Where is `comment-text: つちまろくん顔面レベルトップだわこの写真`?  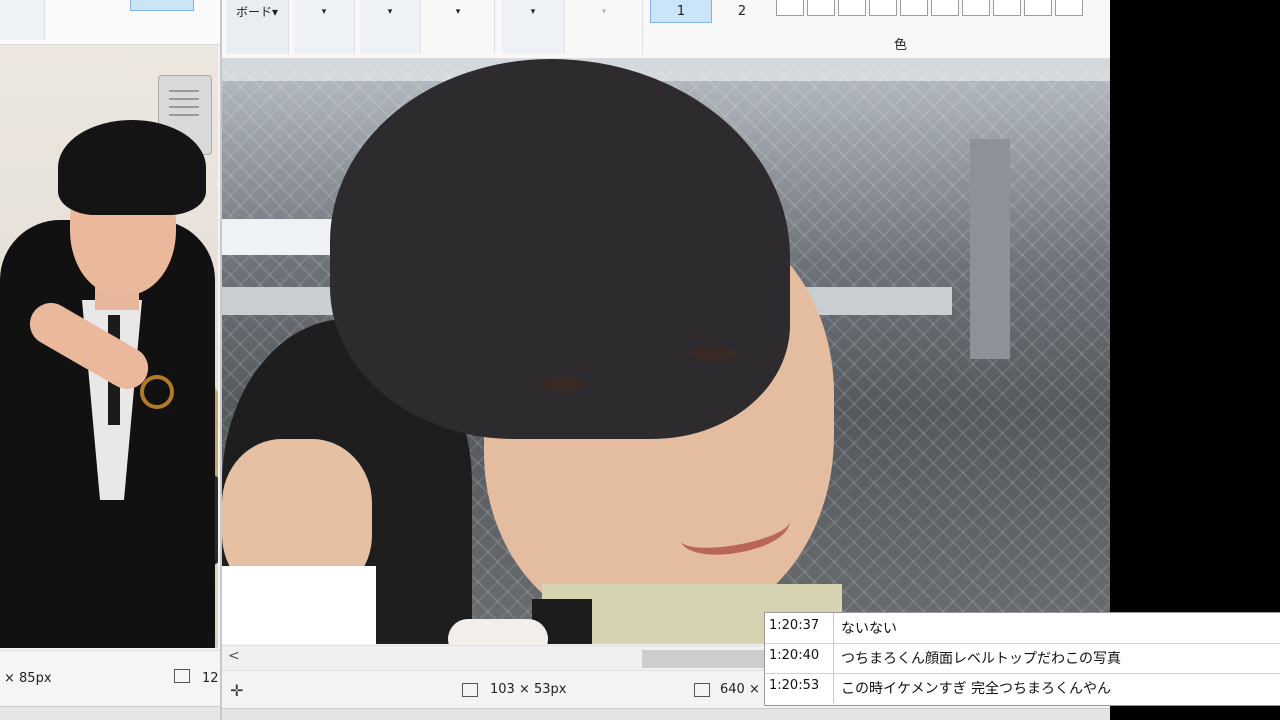 comment-text: つちまろくん顔面レベルトップだわこの写真 is located at coordinates (981, 659).